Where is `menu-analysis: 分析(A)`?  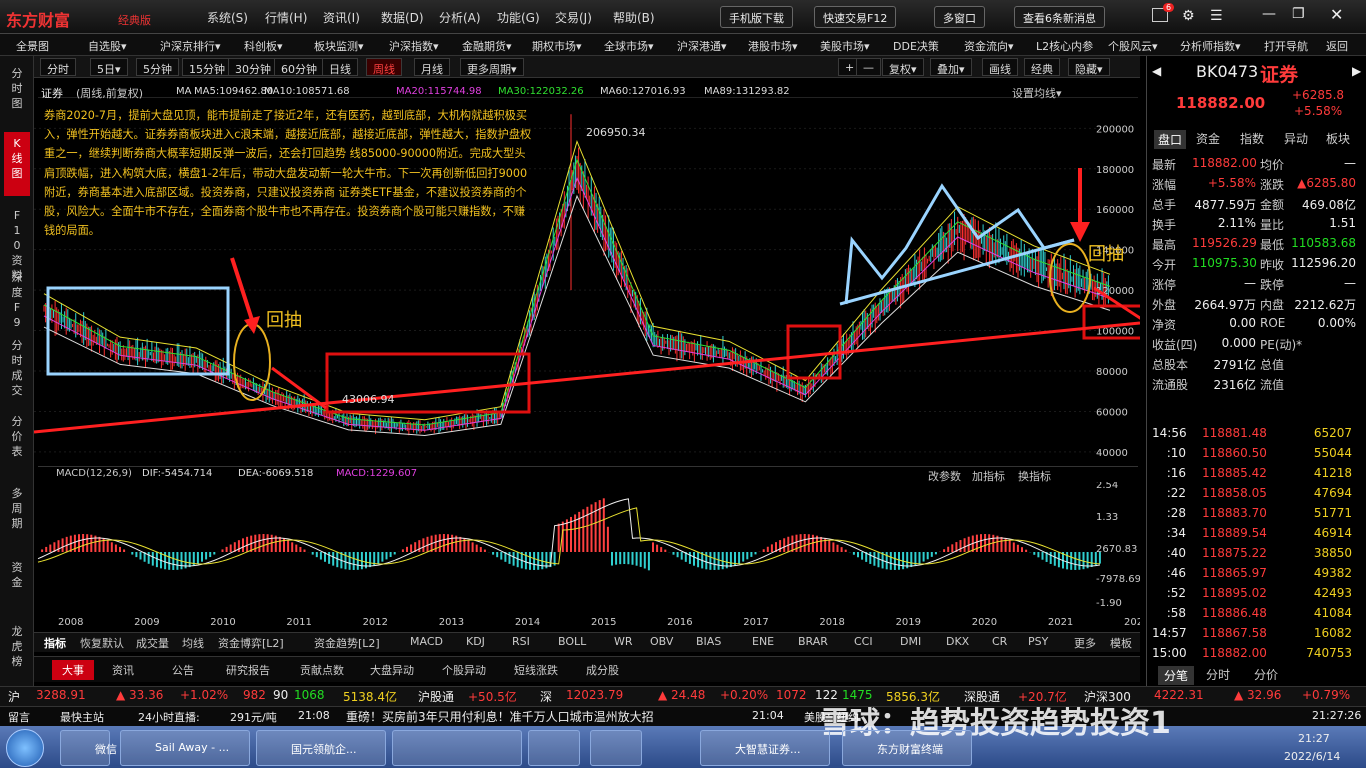 menu-analysis: 分析(A) is located at coordinates (460, 17).